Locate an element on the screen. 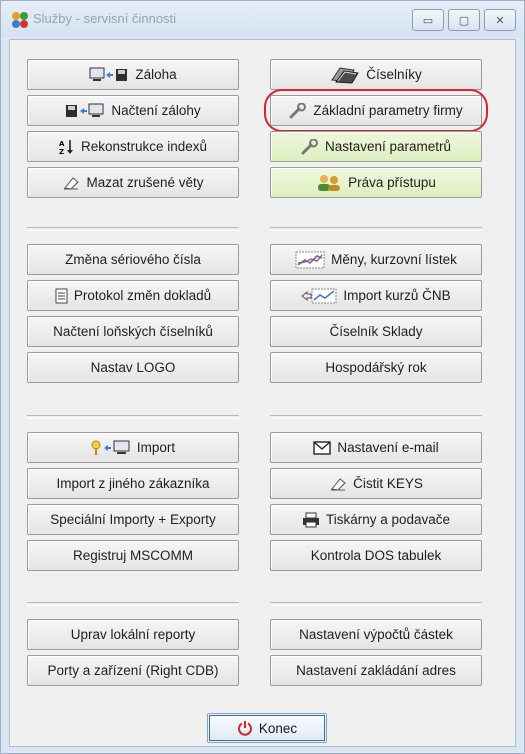  rekonstrukce-indexu-label: Rekonstrukce indexů is located at coordinates (144, 146).